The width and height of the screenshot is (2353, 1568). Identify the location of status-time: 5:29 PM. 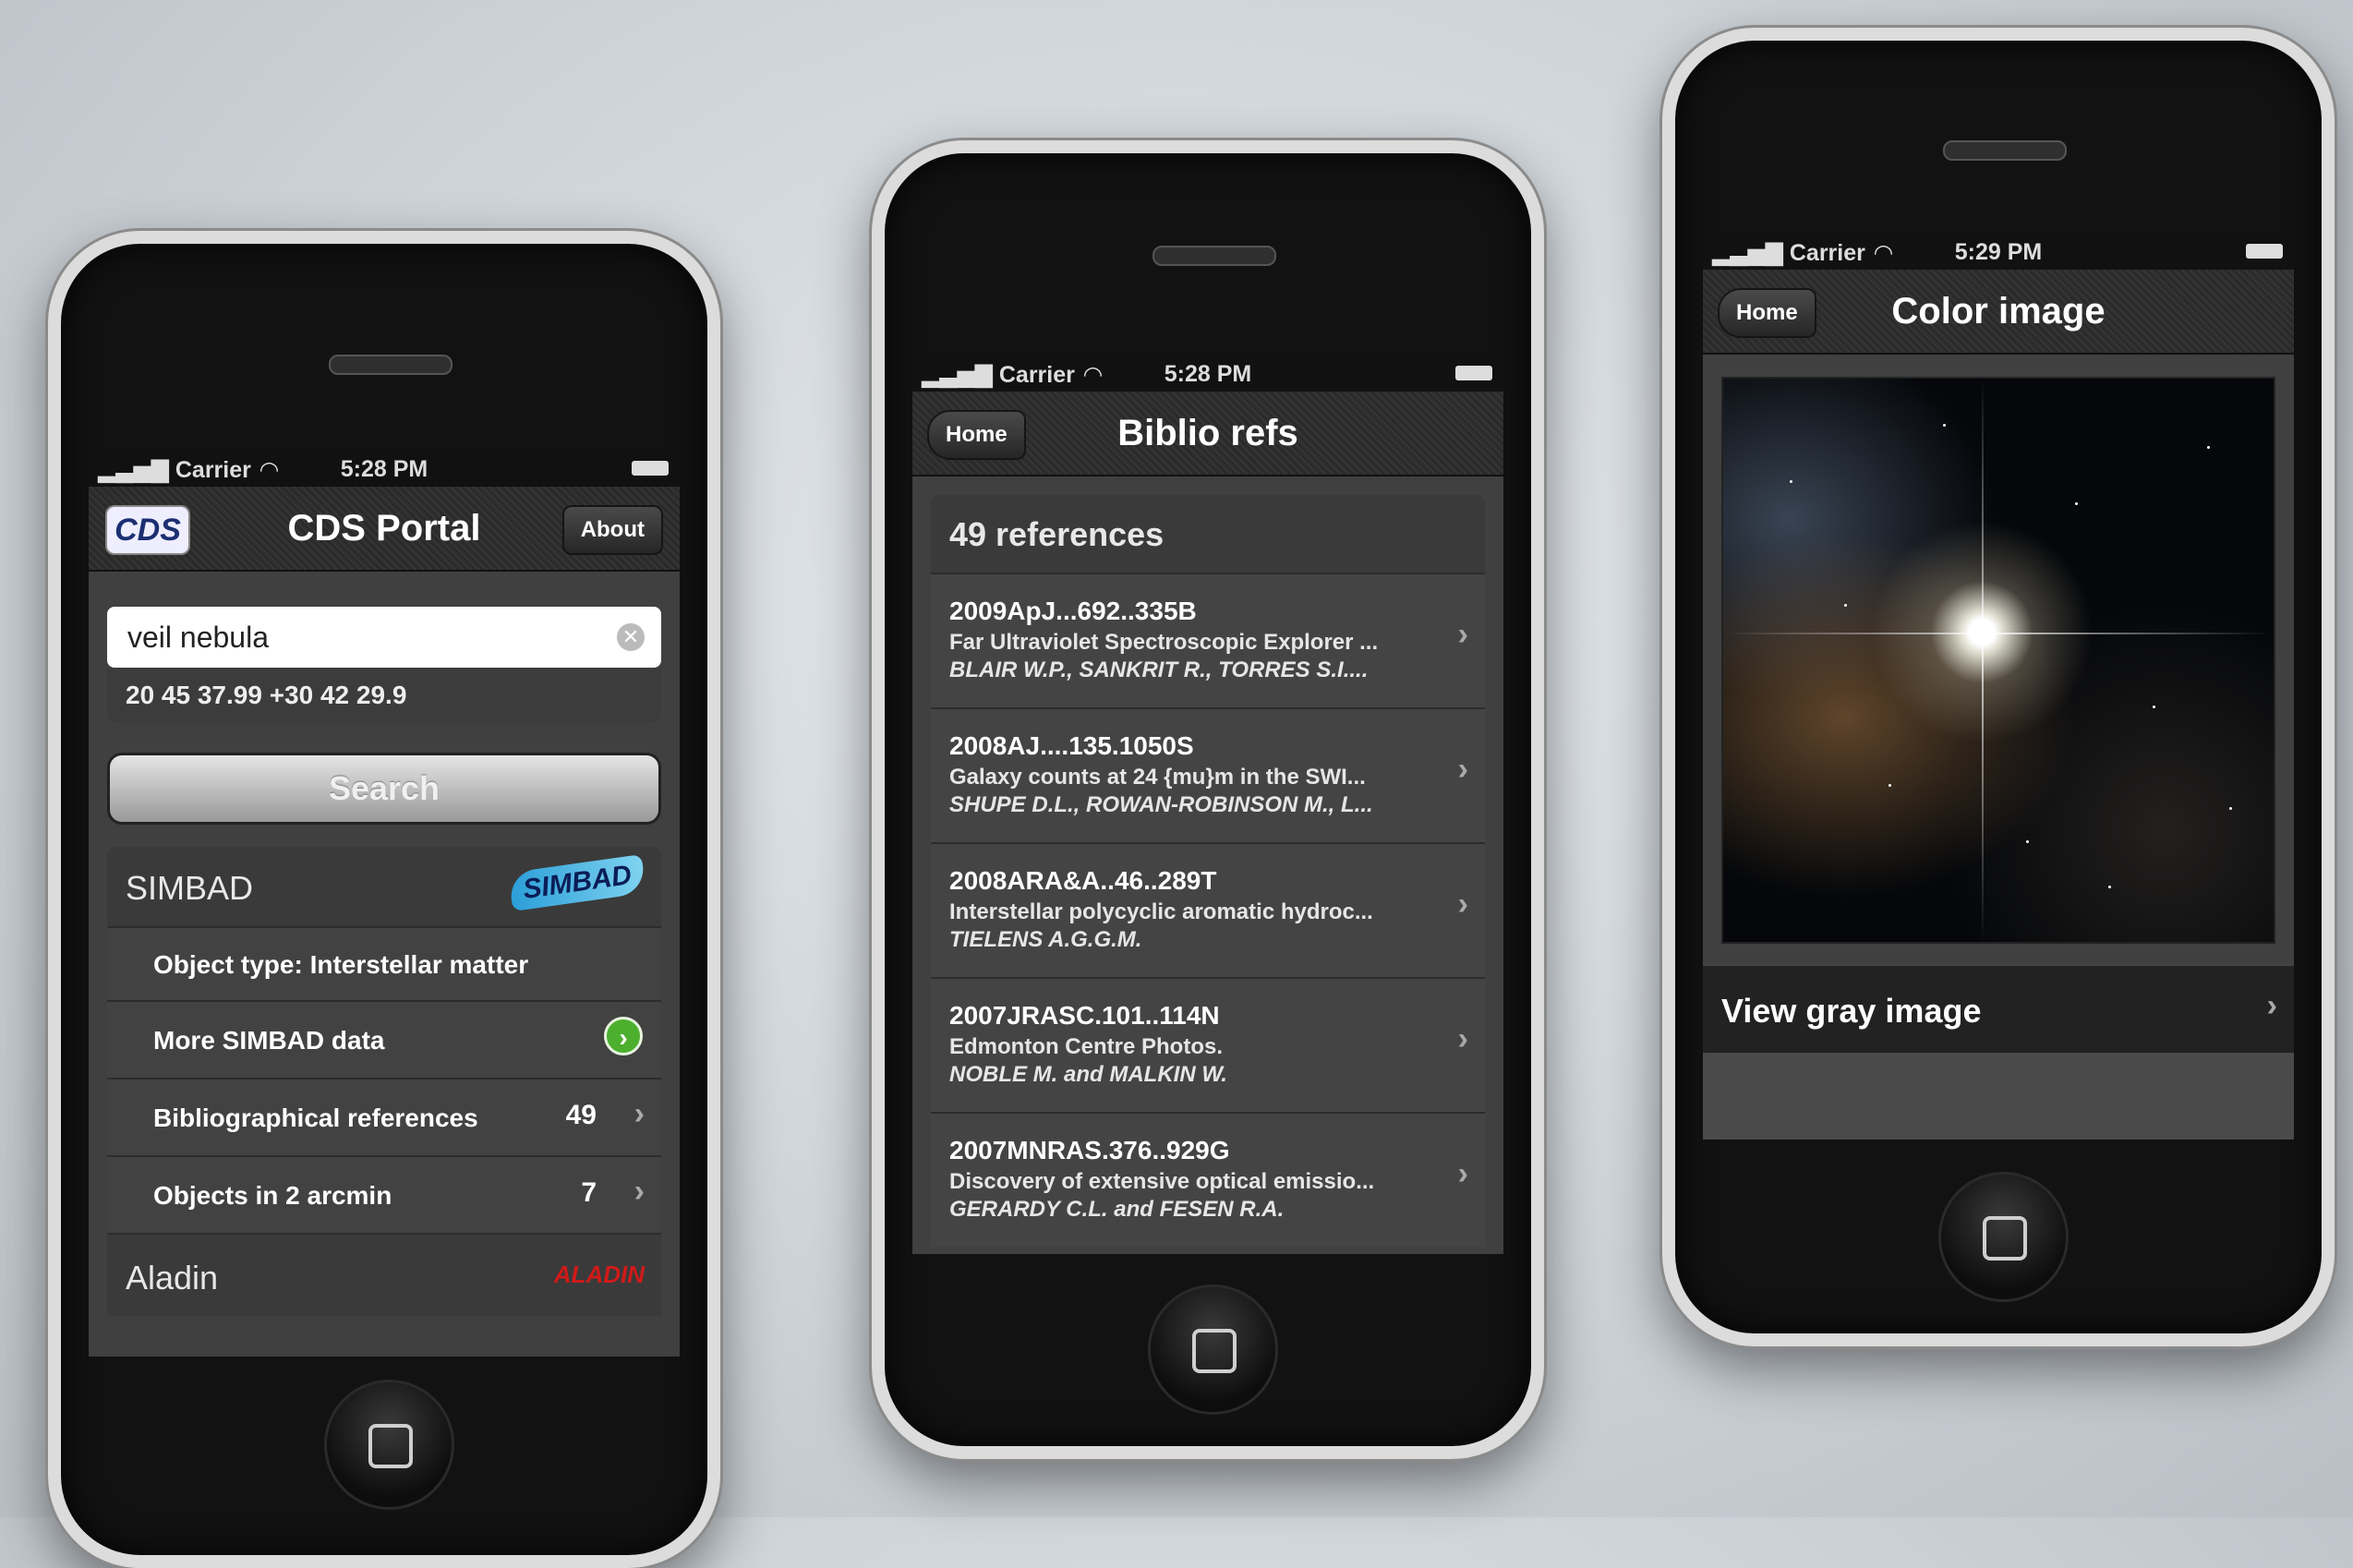
(1998, 252).